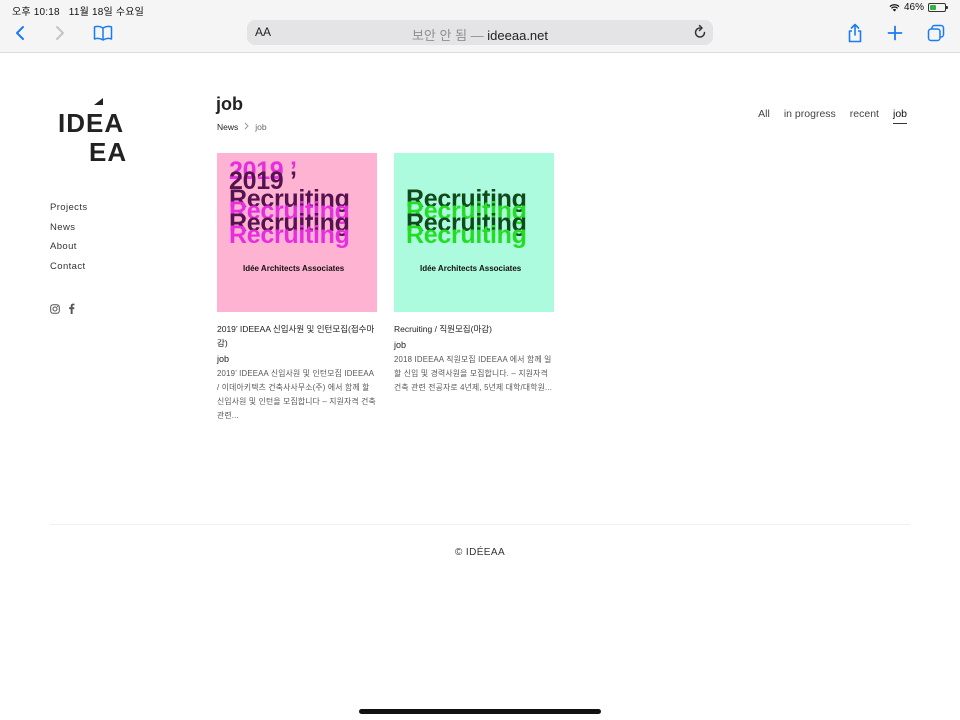  I want to click on filter-recent: recent, so click(864, 114).